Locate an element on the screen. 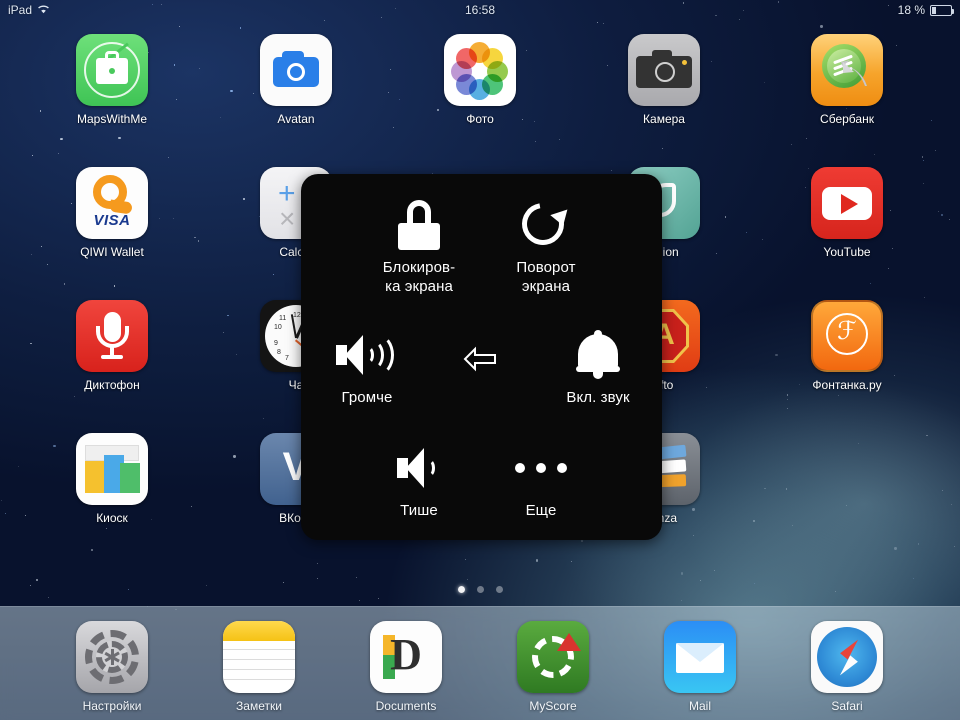  app-qiwi-wallet: VISA QIWI Wallet is located at coordinates (112, 213).